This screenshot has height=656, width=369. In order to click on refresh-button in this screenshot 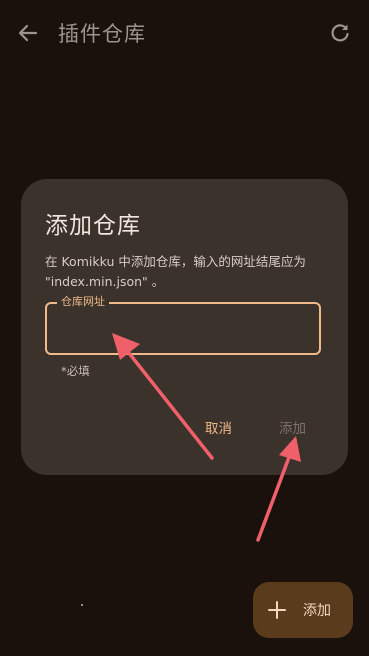, I will do `click(340, 33)`.